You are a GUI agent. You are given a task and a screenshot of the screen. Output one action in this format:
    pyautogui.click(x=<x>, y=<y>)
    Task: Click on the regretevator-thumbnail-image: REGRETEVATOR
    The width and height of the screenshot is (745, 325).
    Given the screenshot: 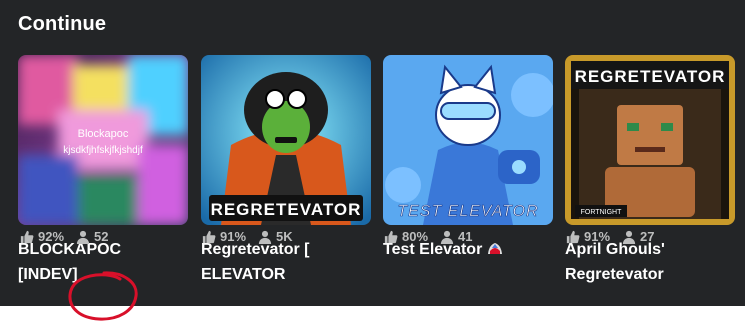 What is the action you would take?
    pyautogui.click(x=286, y=140)
    